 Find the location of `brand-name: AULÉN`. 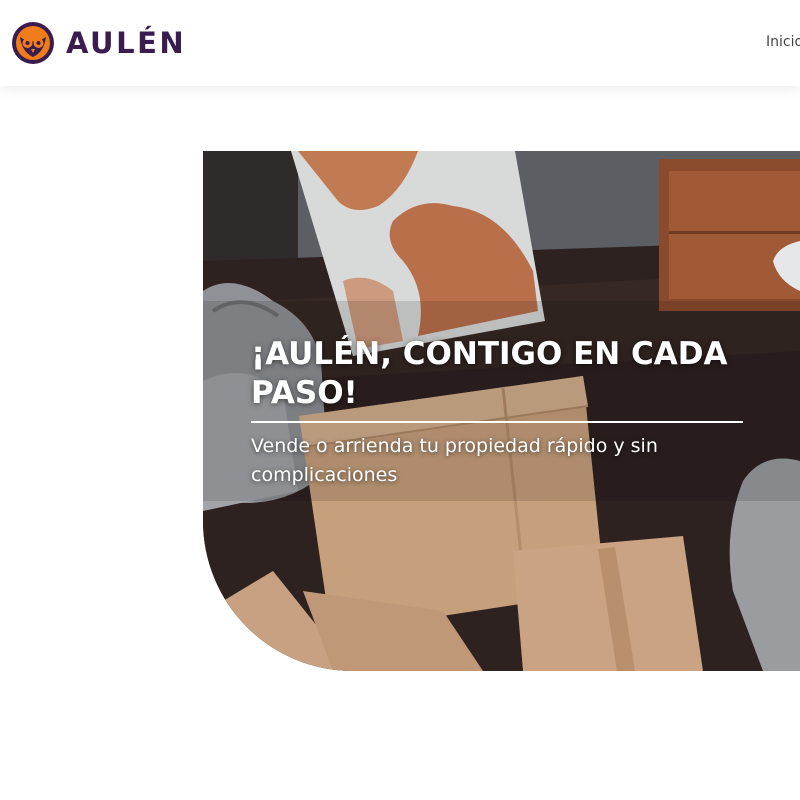

brand-name: AULÉN is located at coordinates (126, 43).